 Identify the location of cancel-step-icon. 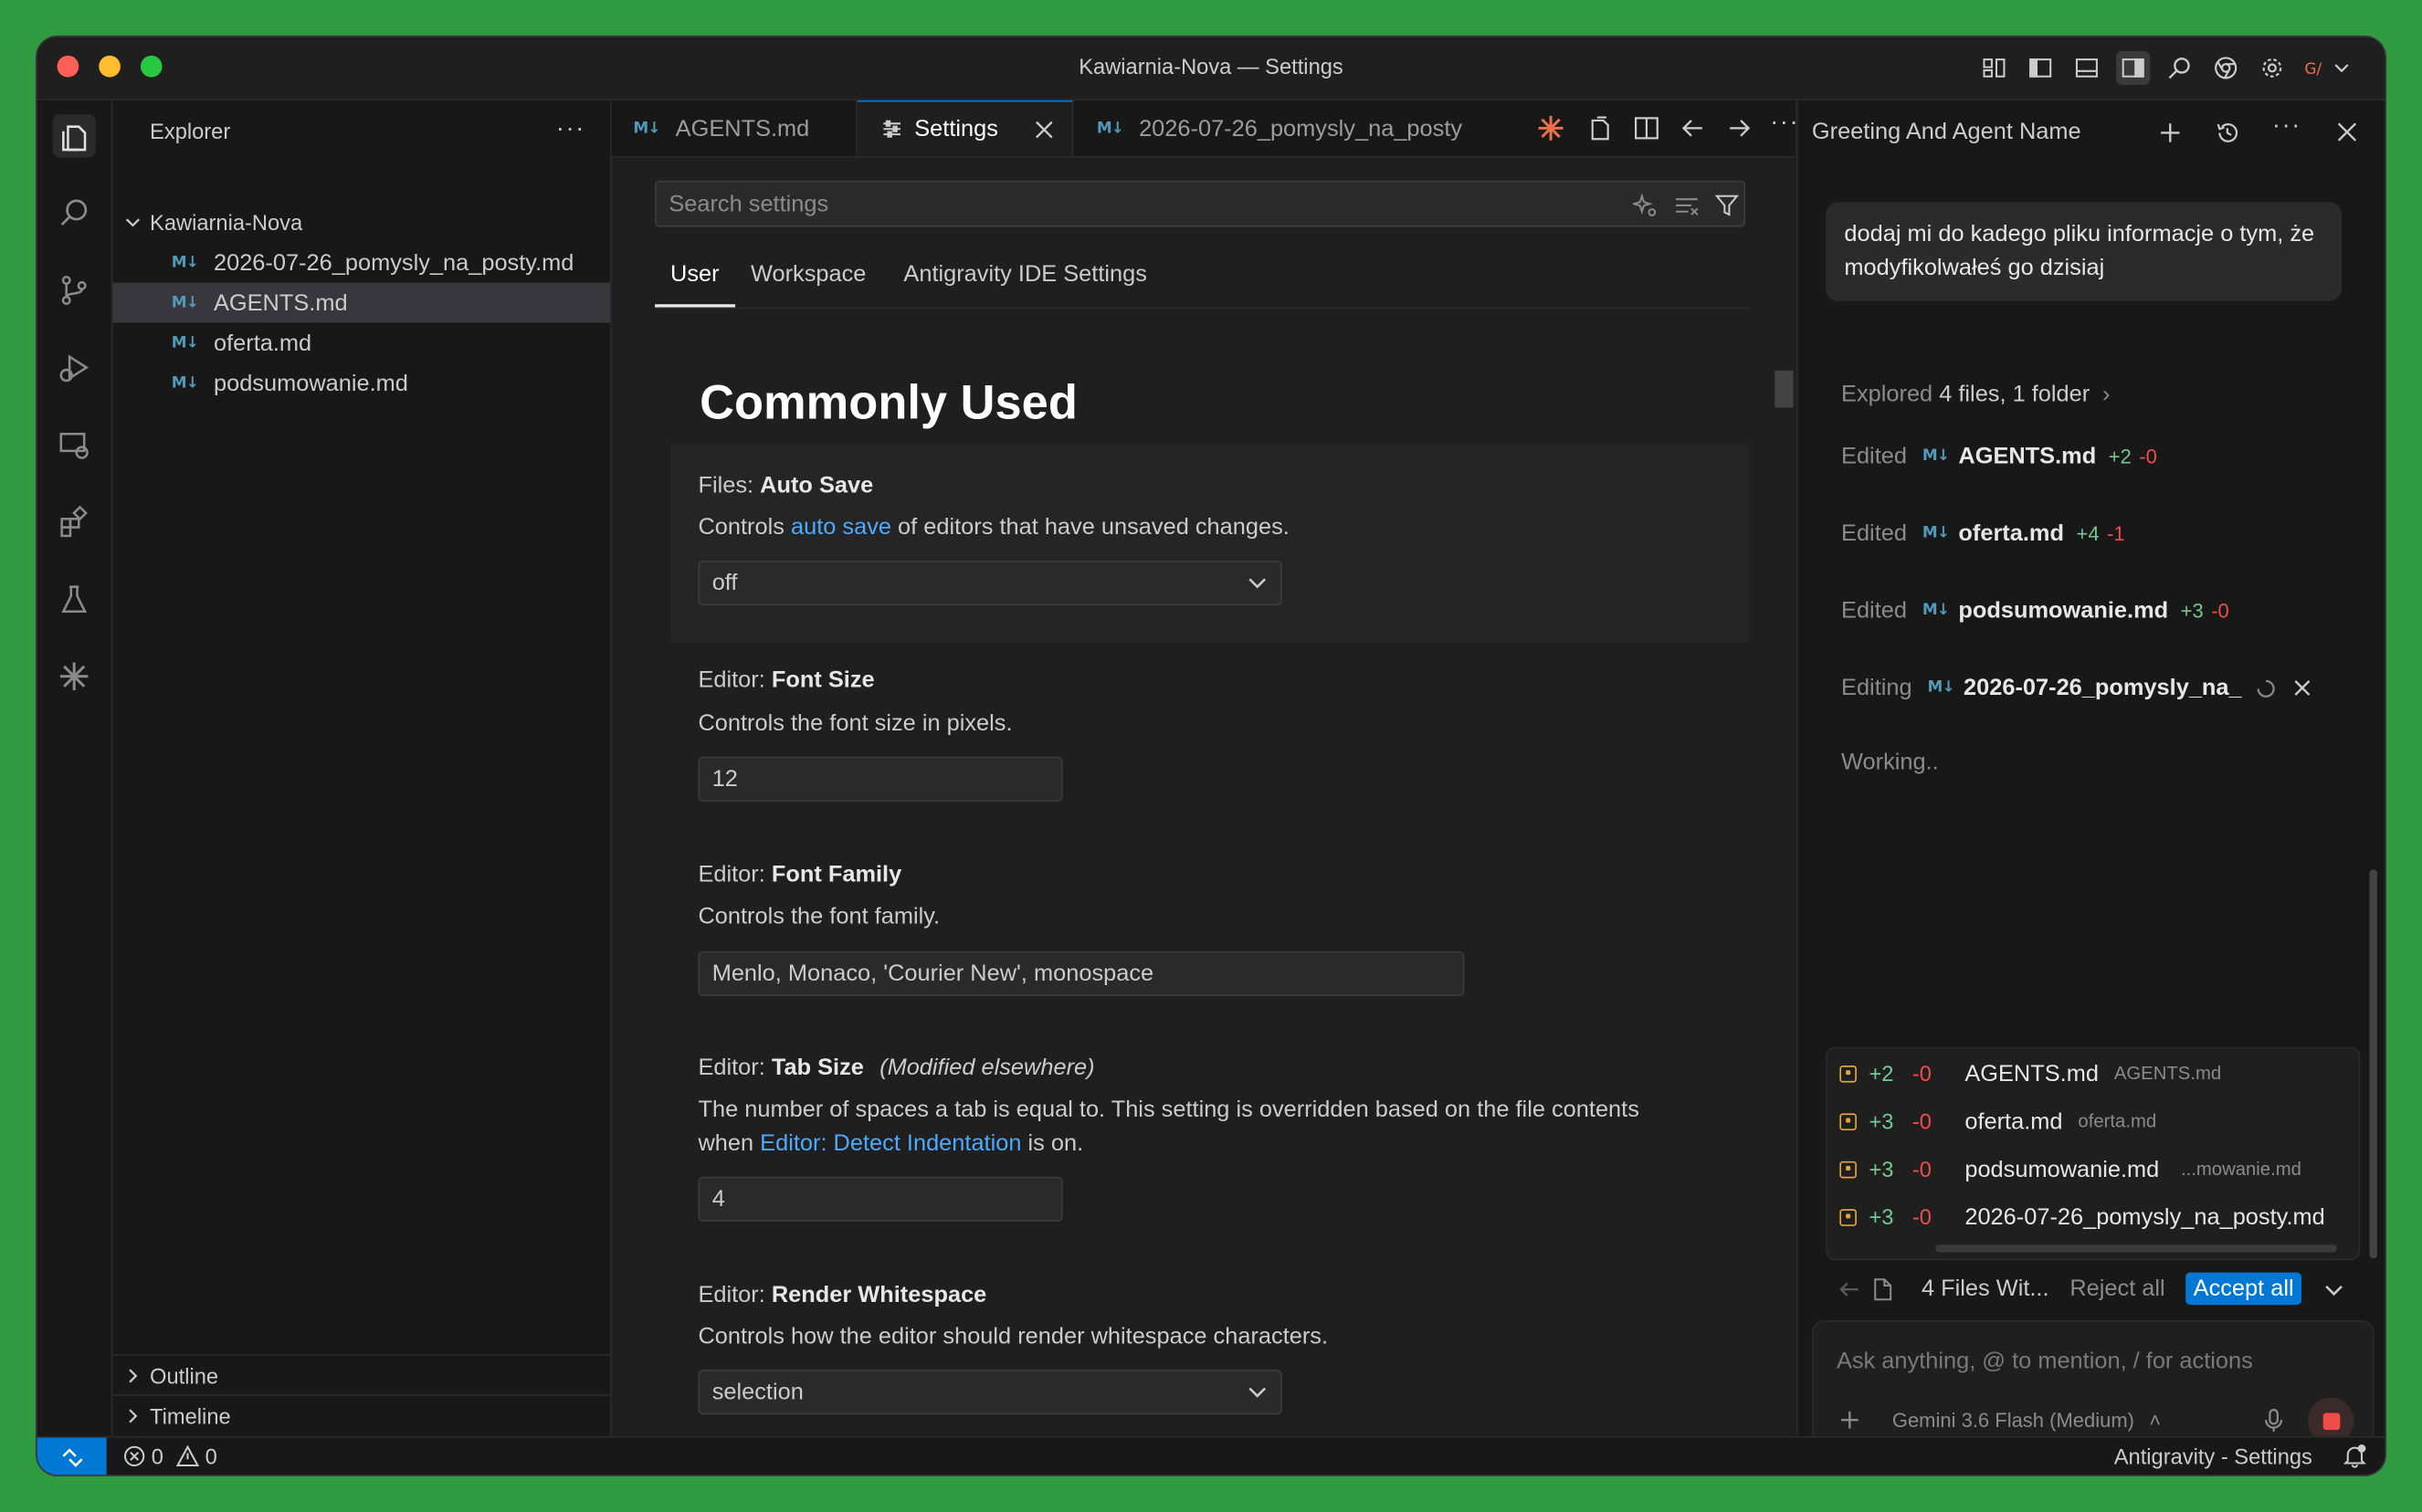
(2302, 688).